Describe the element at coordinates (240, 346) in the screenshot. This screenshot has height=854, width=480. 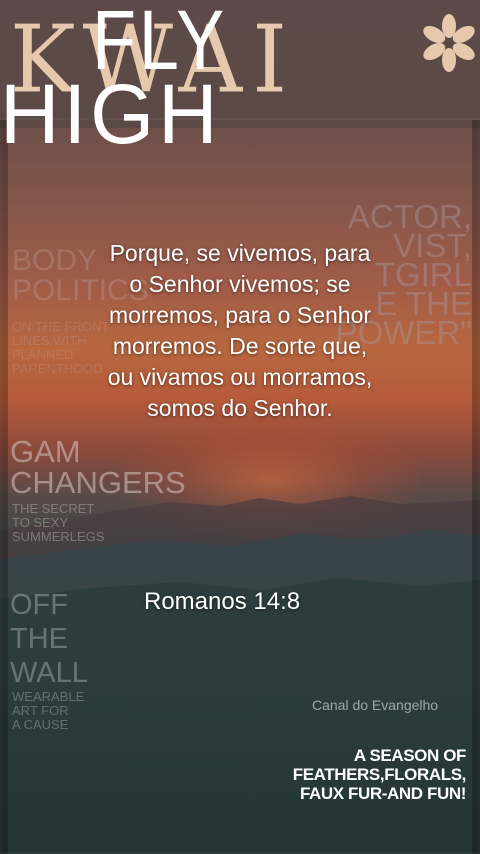
I see `verse-line: morremos. De sorte que,` at that location.